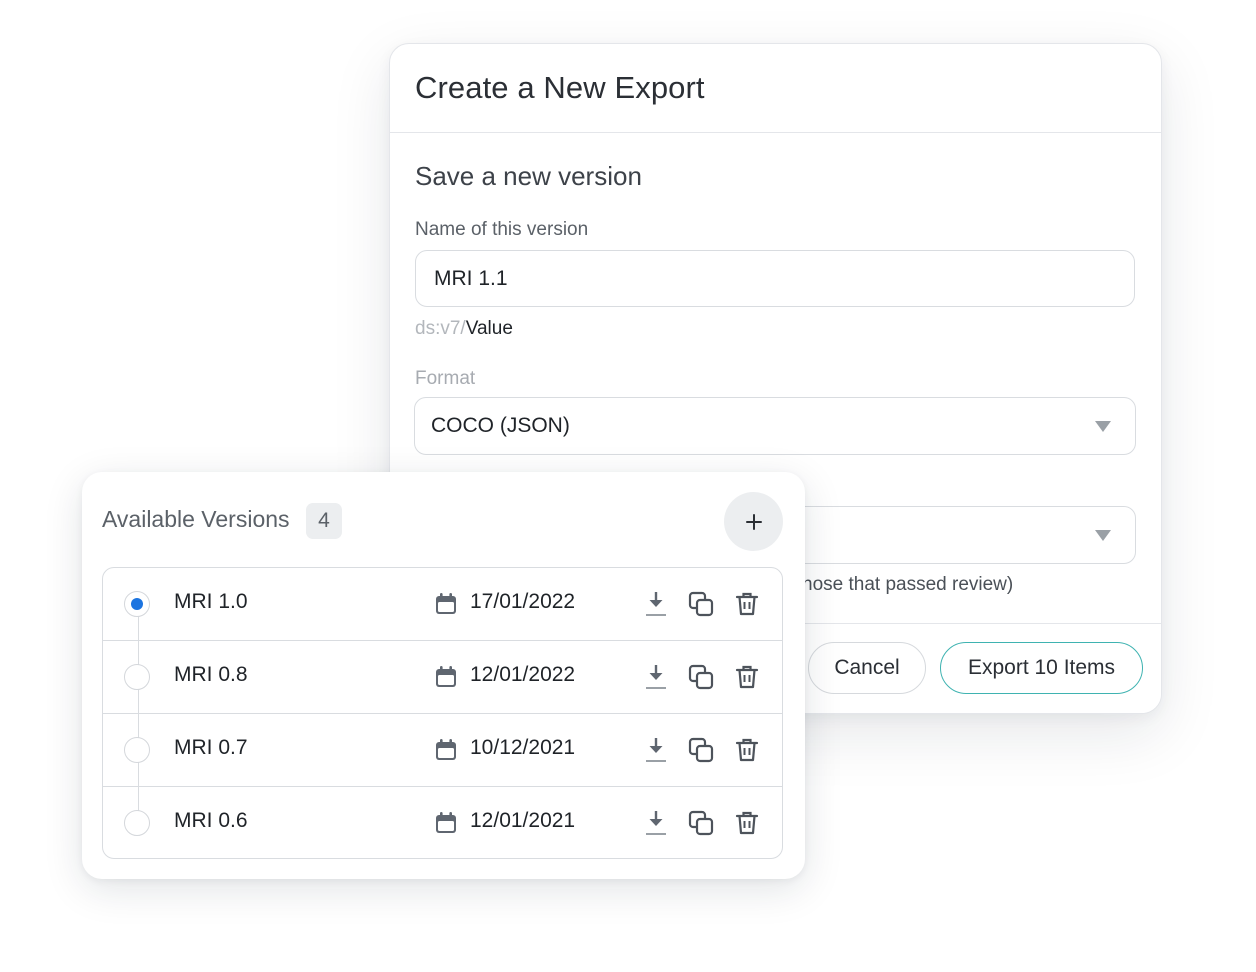 The image size is (1256, 972). What do you see at coordinates (500, 425) in the screenshot?
I see `format-value: COCO (JSON)` at bounding box center [500, 425].